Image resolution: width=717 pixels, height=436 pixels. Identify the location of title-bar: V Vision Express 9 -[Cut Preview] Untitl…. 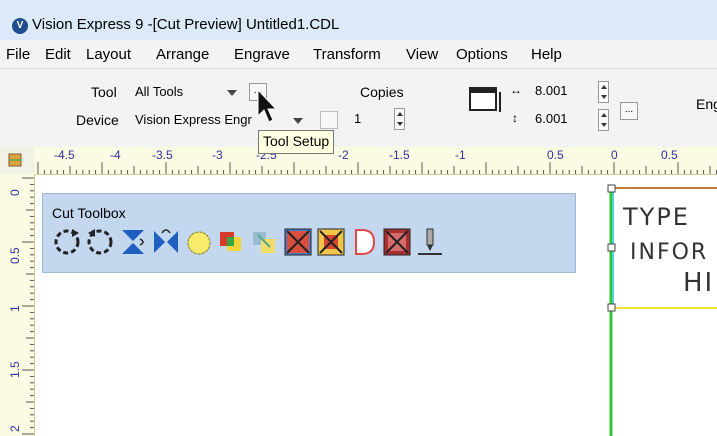
(358, 20).